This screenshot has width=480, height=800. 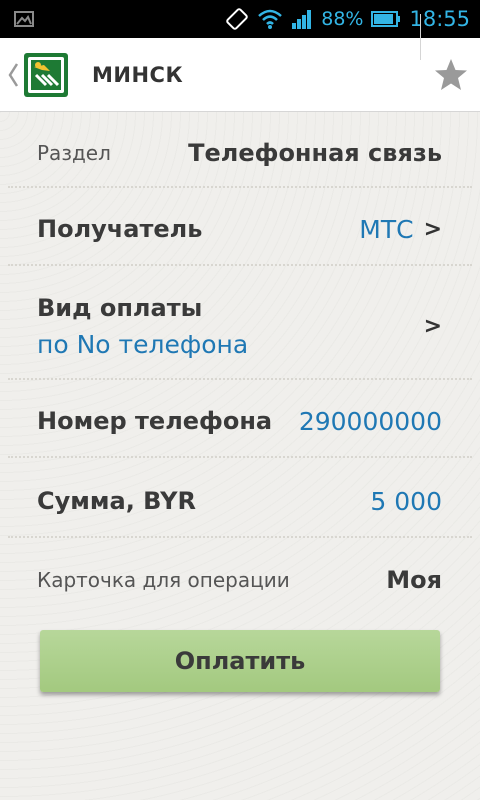 I want to click on rotate-icon, so click(x=237, y=19).